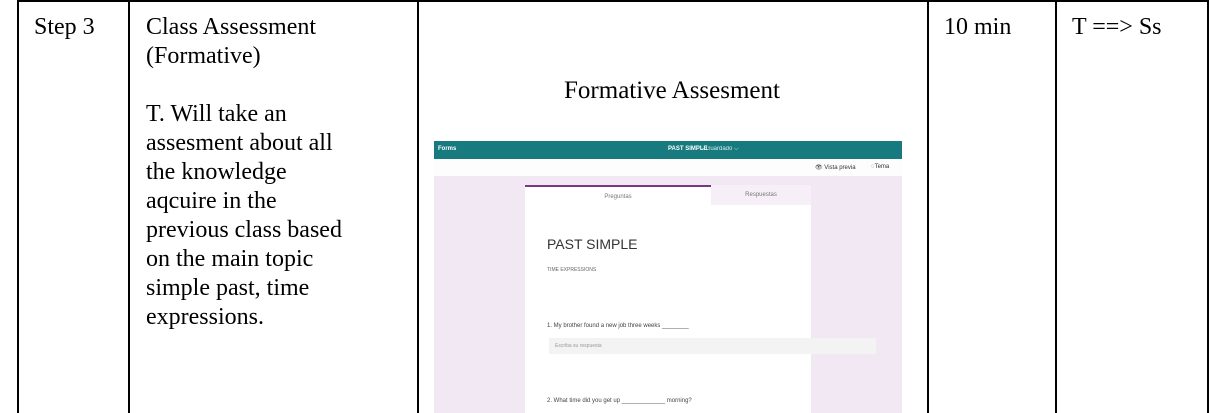 The height and width of the screenshot is (413, 1210). Describe the element at coordinates (228, 288) in the screenshot. I see `activity-description-line: simple past, time` at that location.